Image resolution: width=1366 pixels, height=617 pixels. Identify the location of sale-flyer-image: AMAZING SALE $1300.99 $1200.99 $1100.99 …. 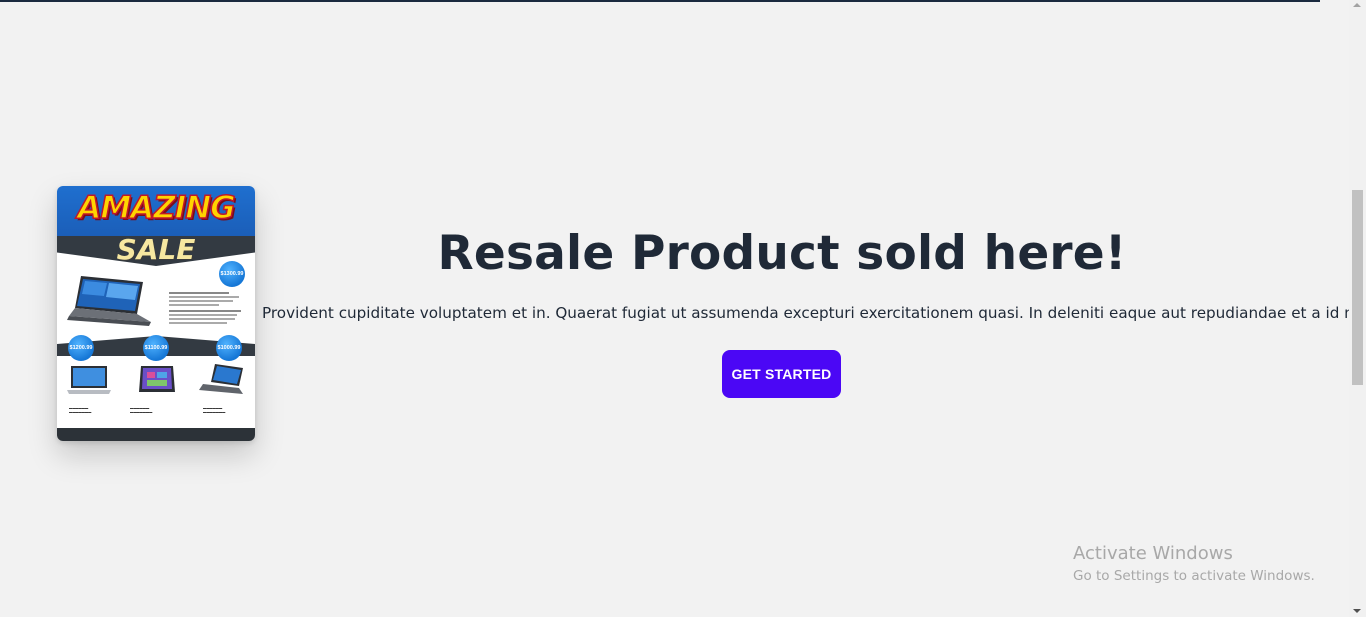
(156, 313).